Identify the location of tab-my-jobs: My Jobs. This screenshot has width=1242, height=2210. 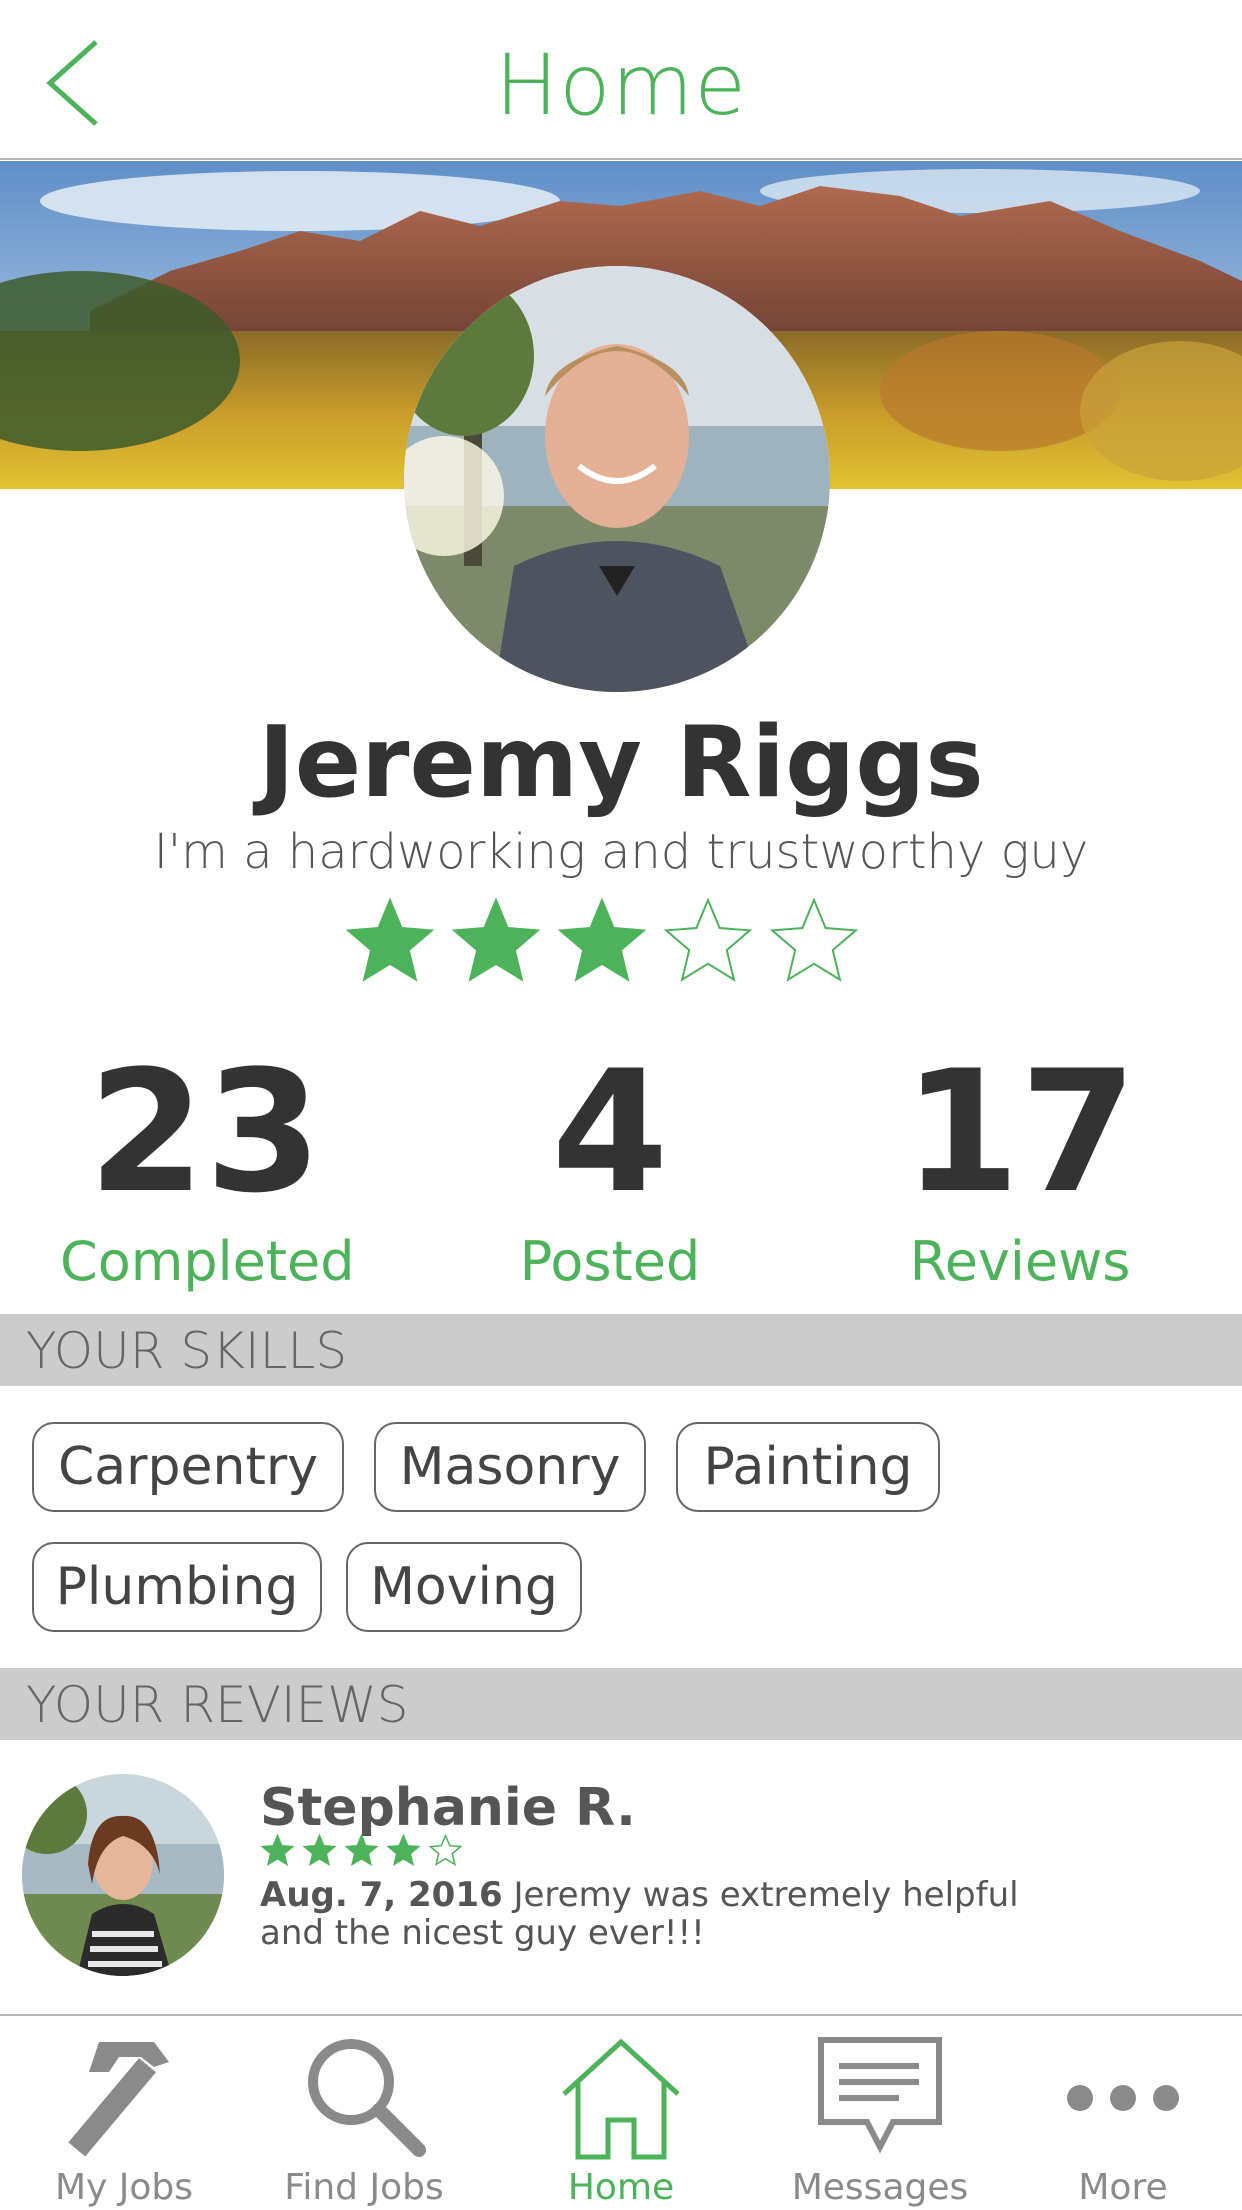
(124, 2113).